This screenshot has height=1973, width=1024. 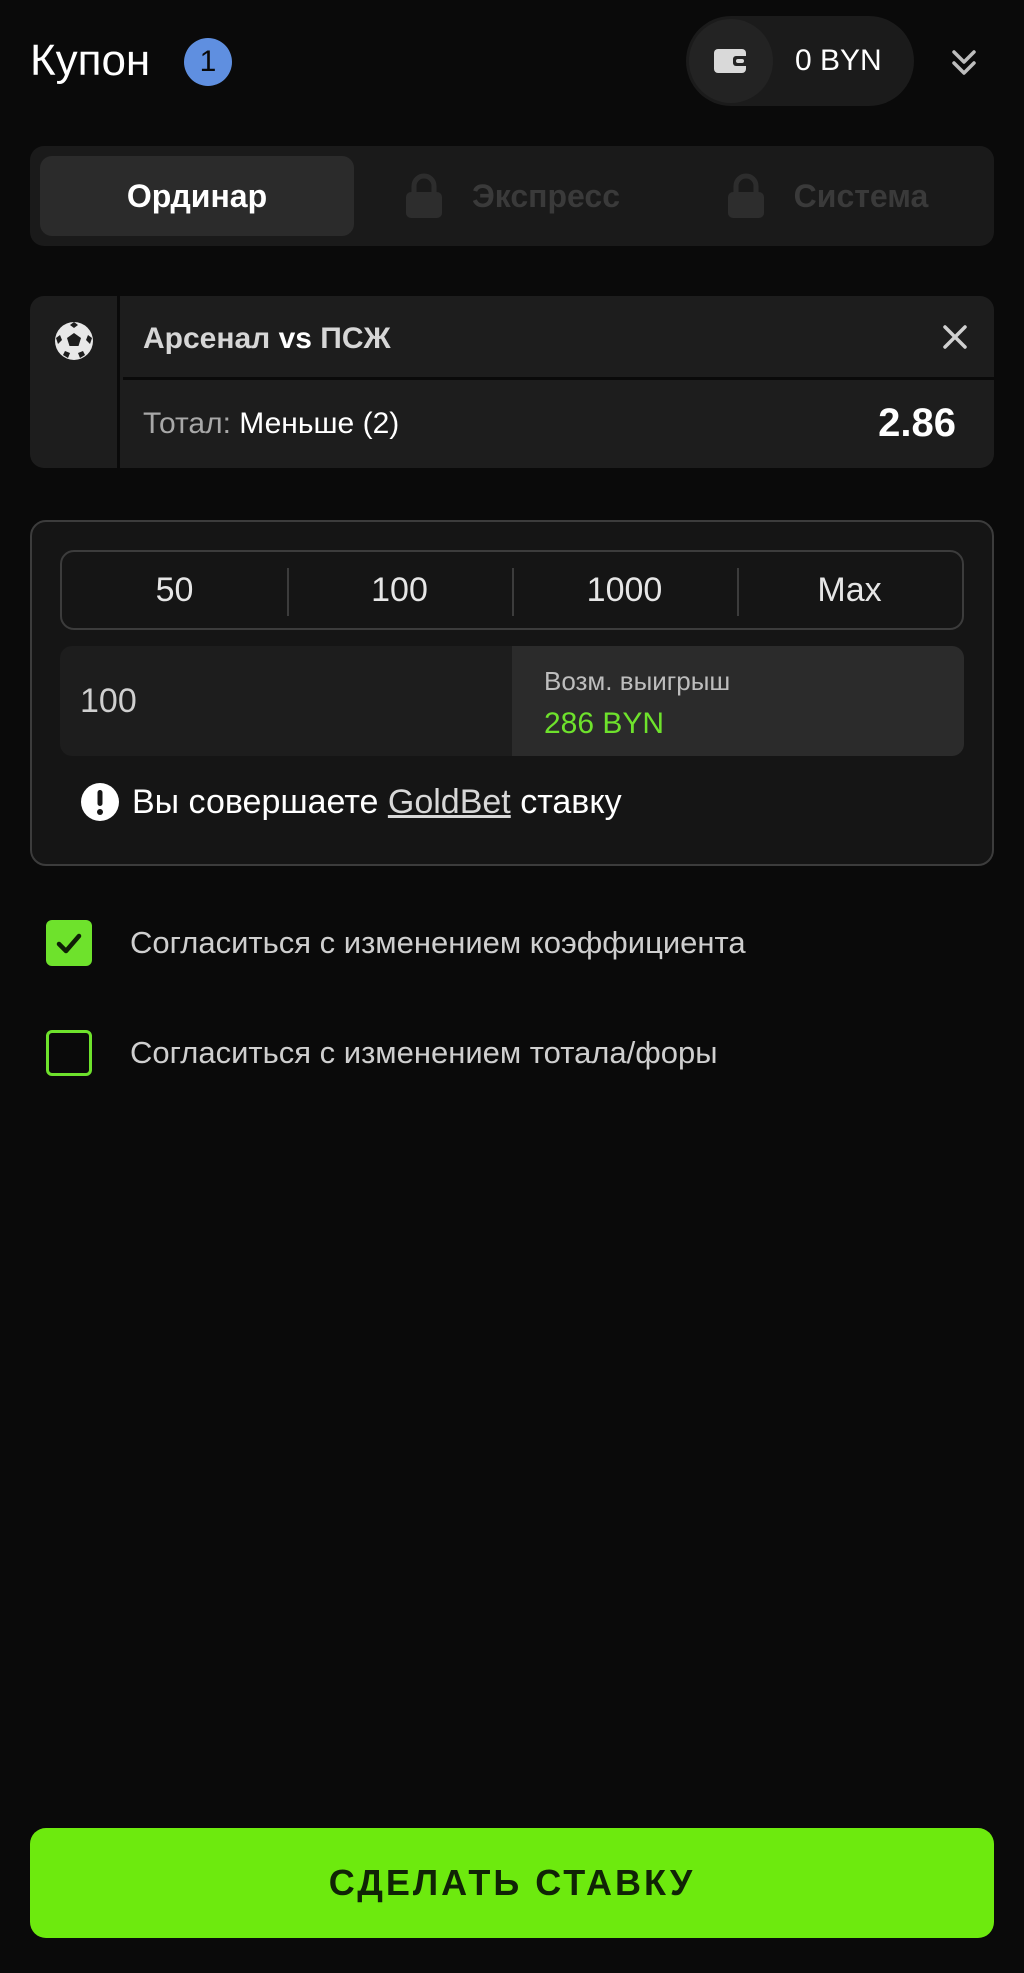 What do you see at coordinates (187, 423) in the screenshot?
I see `market-label: Тотал:` at bounding box center [187, 423].